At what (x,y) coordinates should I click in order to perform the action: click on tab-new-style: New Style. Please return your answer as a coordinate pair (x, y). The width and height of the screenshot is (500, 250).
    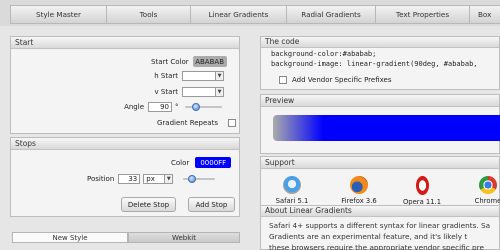
    Looking at the image, I should click on (70, 237).